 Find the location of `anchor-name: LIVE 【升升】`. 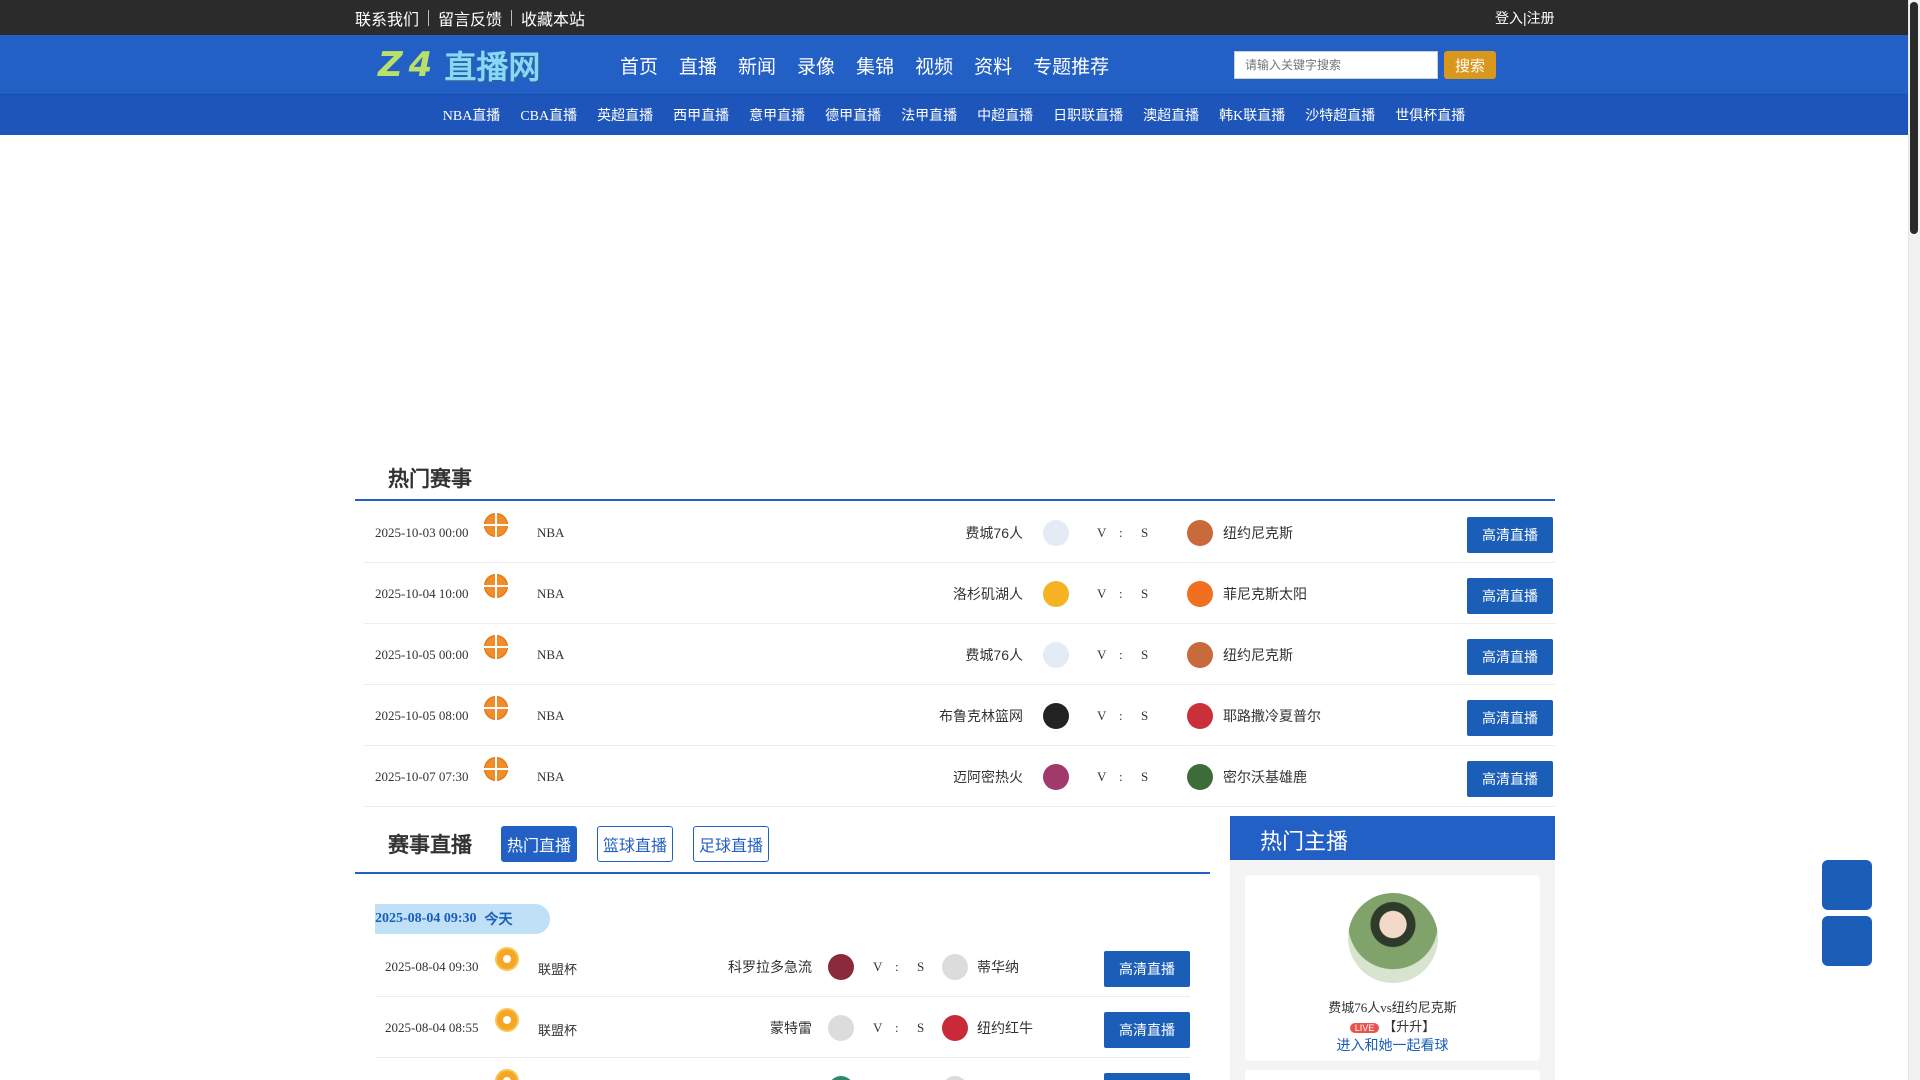

anchor-name: LIVE 【升升】 is located at coordinates (1392, 1025).